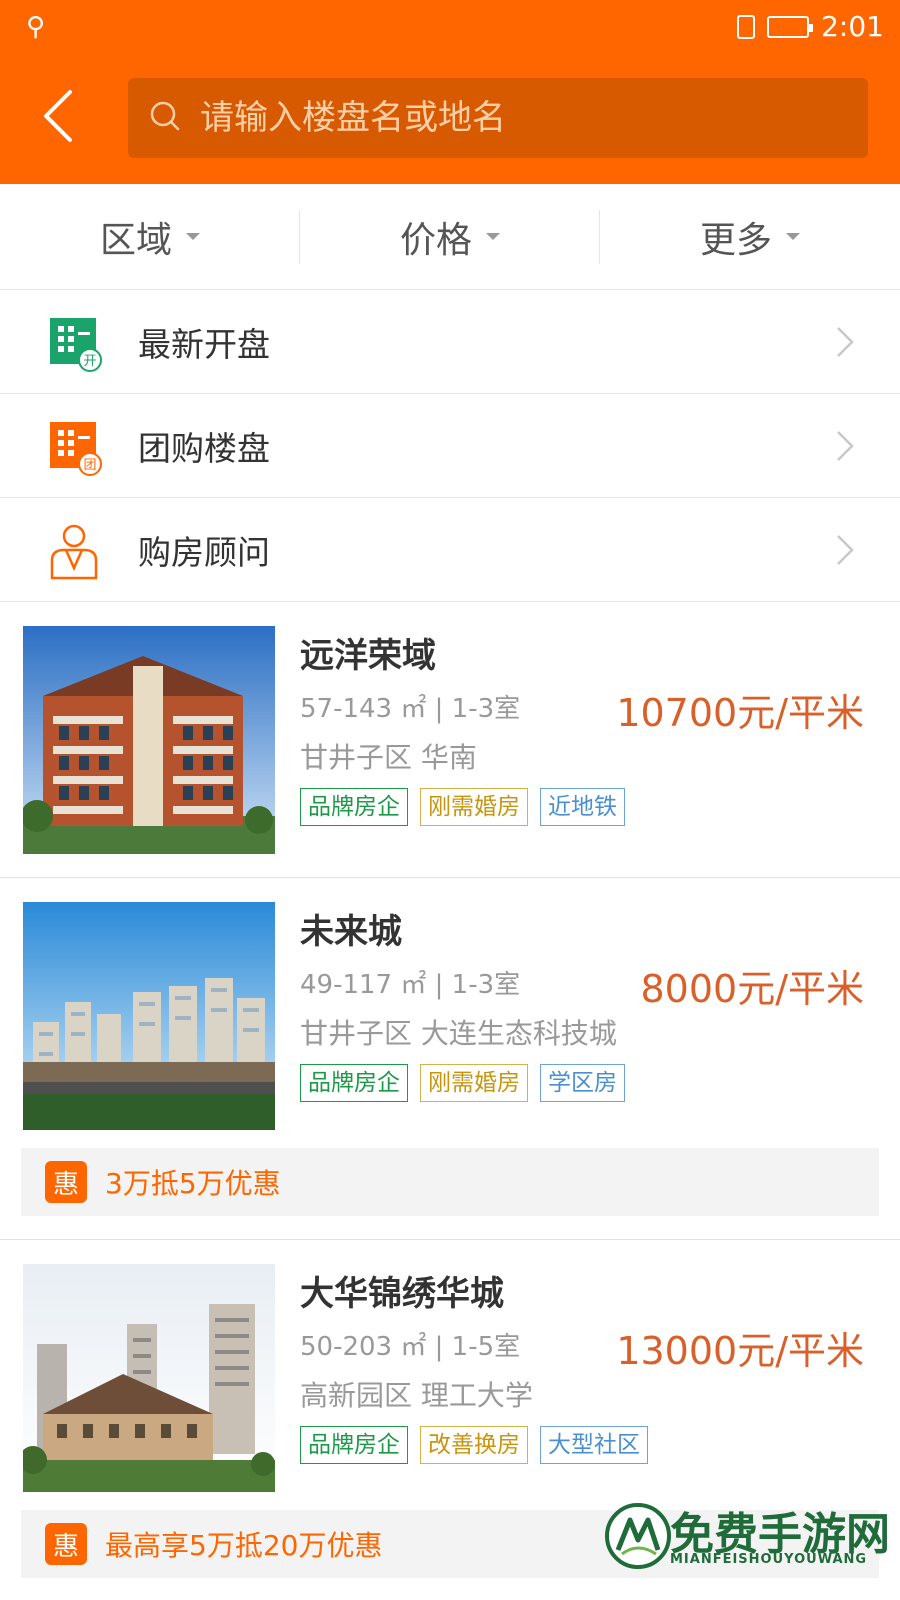  Describe the element at coordinates (638, 1536) in the screenshot. I see `site-logo-icon` at that location.